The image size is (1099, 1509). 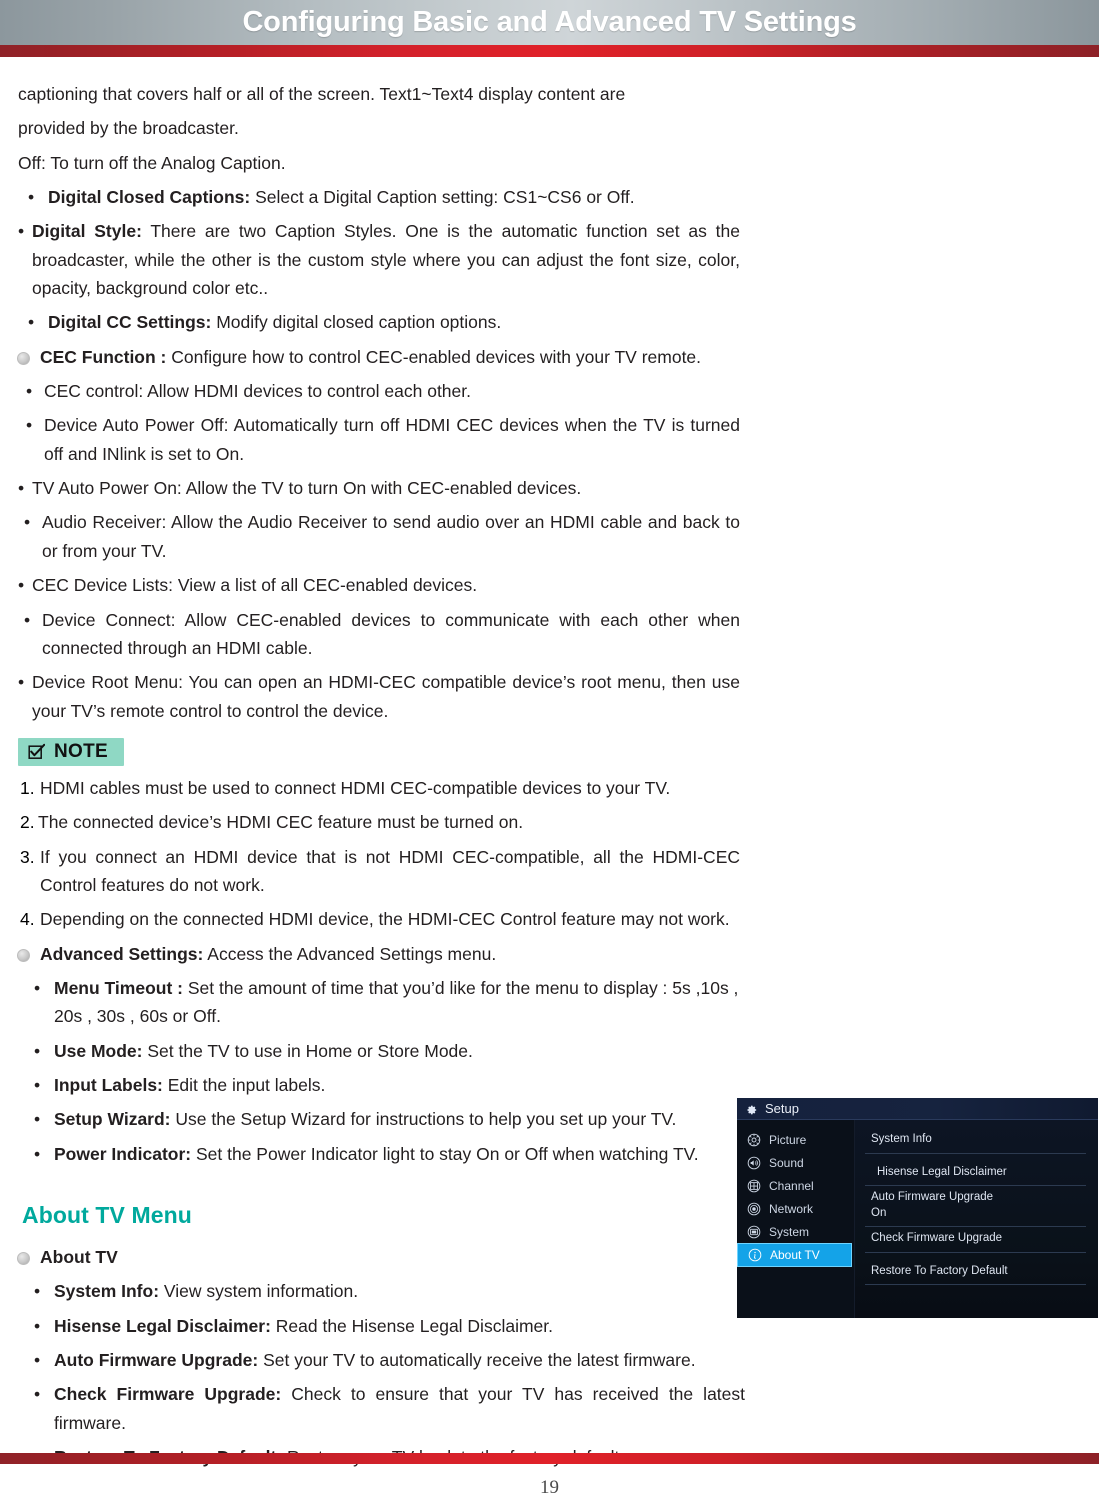 What do you see at coordinates (79, 1257) in the screenshot?
I see `section-title: About TV` at bounding box center [79, 1257].